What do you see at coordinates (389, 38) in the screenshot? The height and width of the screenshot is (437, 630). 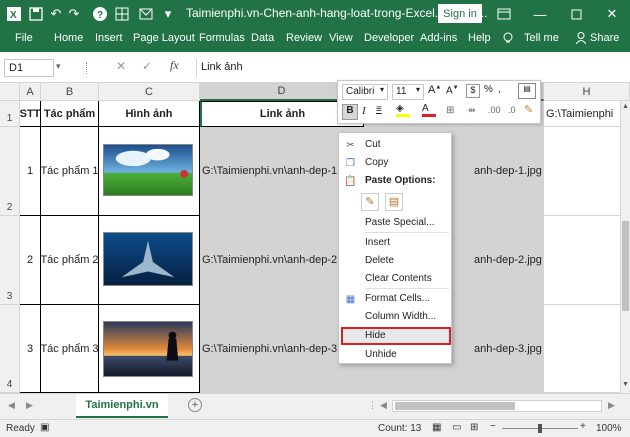 I see `tab-developer: Developer` at bounding box center [389, 38].